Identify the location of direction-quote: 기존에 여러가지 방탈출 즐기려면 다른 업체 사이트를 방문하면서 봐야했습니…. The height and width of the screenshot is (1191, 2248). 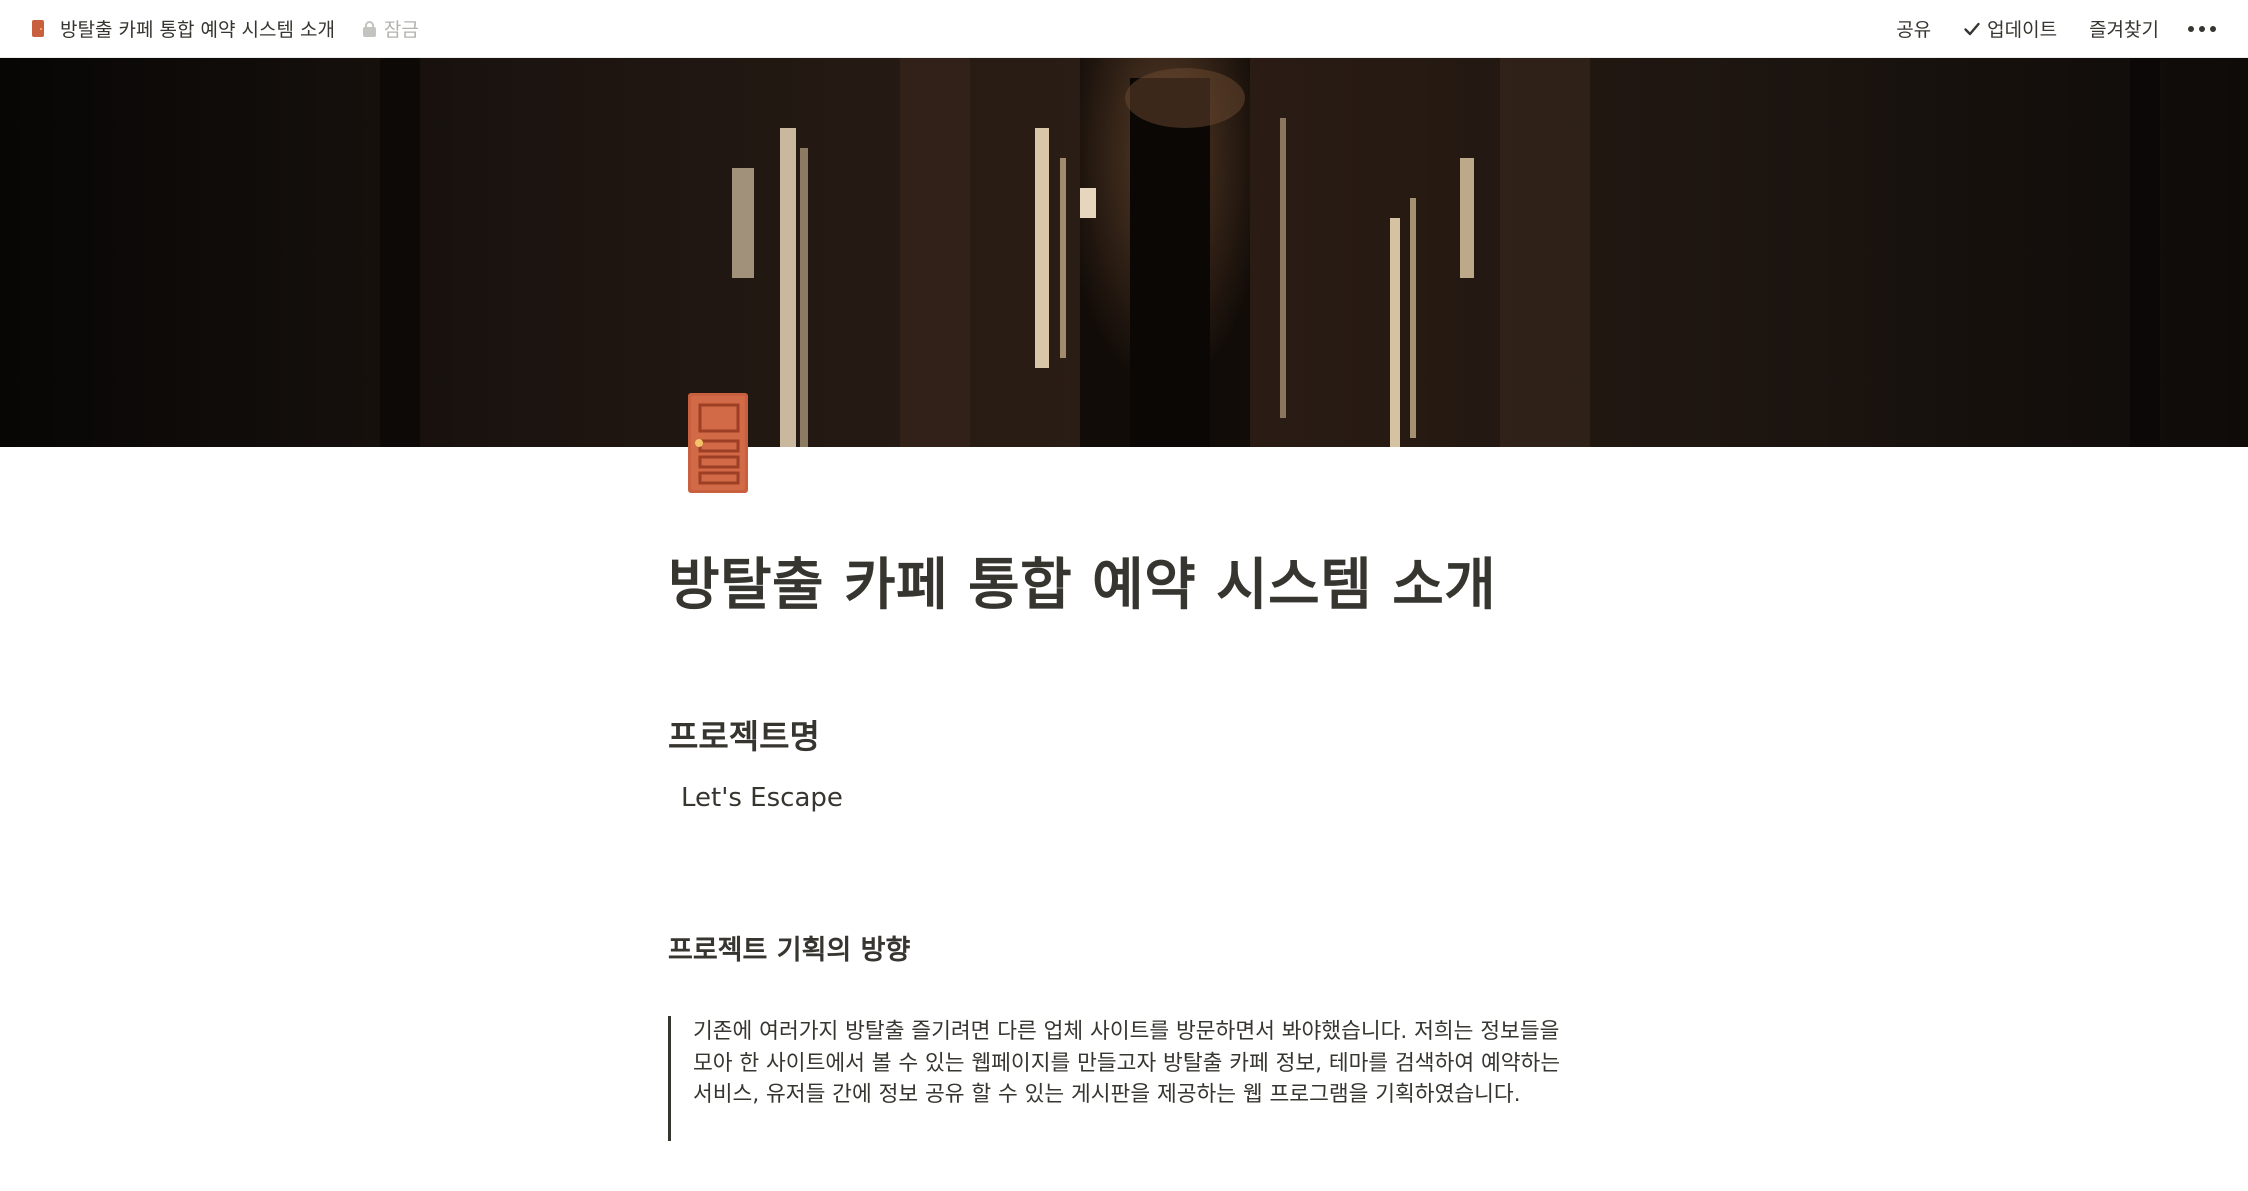
(1118, 1078).